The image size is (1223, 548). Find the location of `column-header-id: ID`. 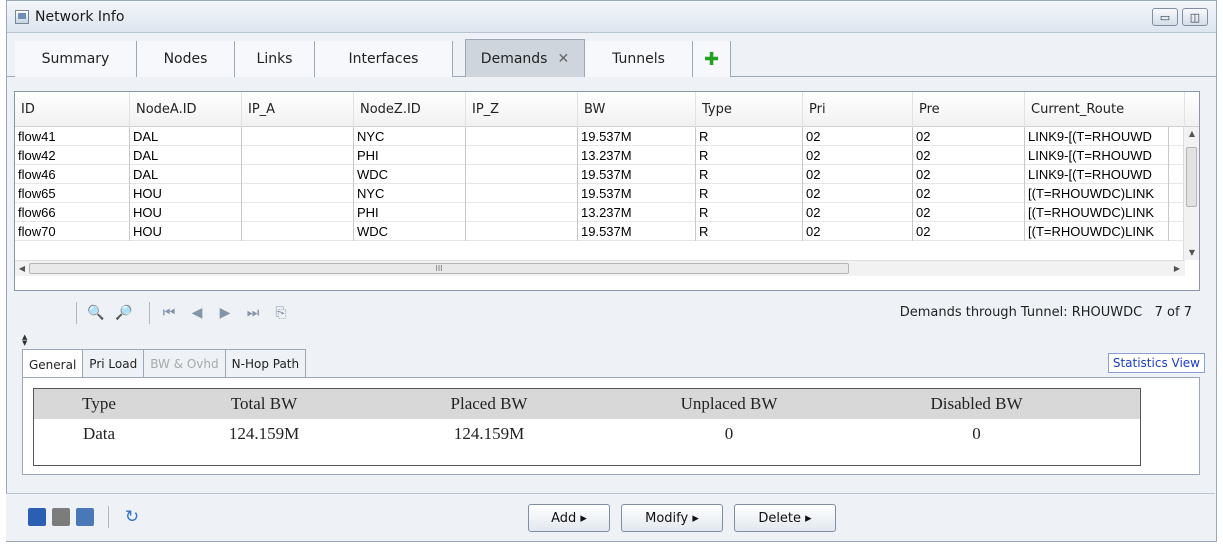

column-header-id: ID is located at coordinates (72, 109).